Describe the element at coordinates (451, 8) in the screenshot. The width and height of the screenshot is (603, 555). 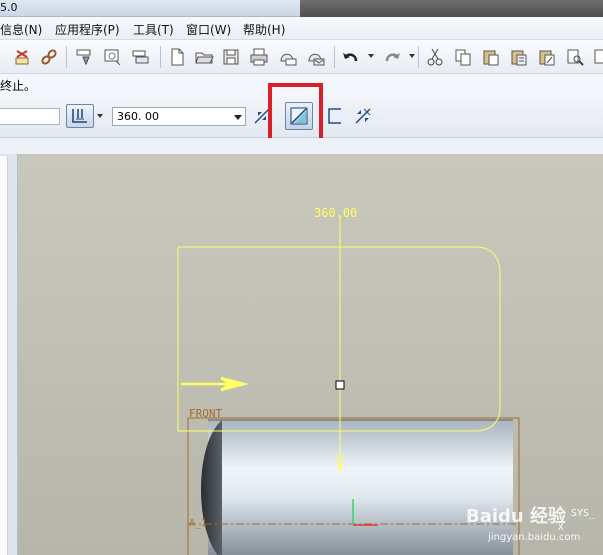
I see `title-bar-dark-area` at that location.